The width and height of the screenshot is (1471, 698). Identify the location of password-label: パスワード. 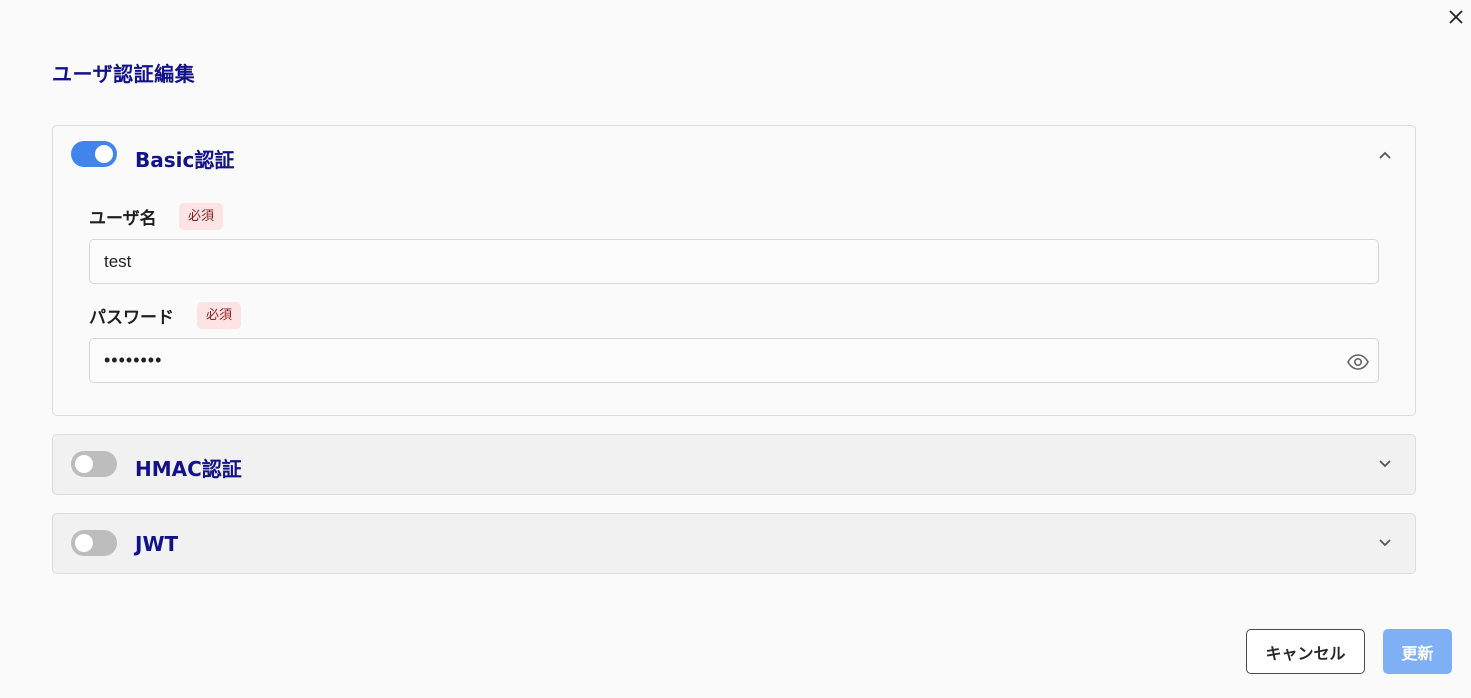
(131, 318).